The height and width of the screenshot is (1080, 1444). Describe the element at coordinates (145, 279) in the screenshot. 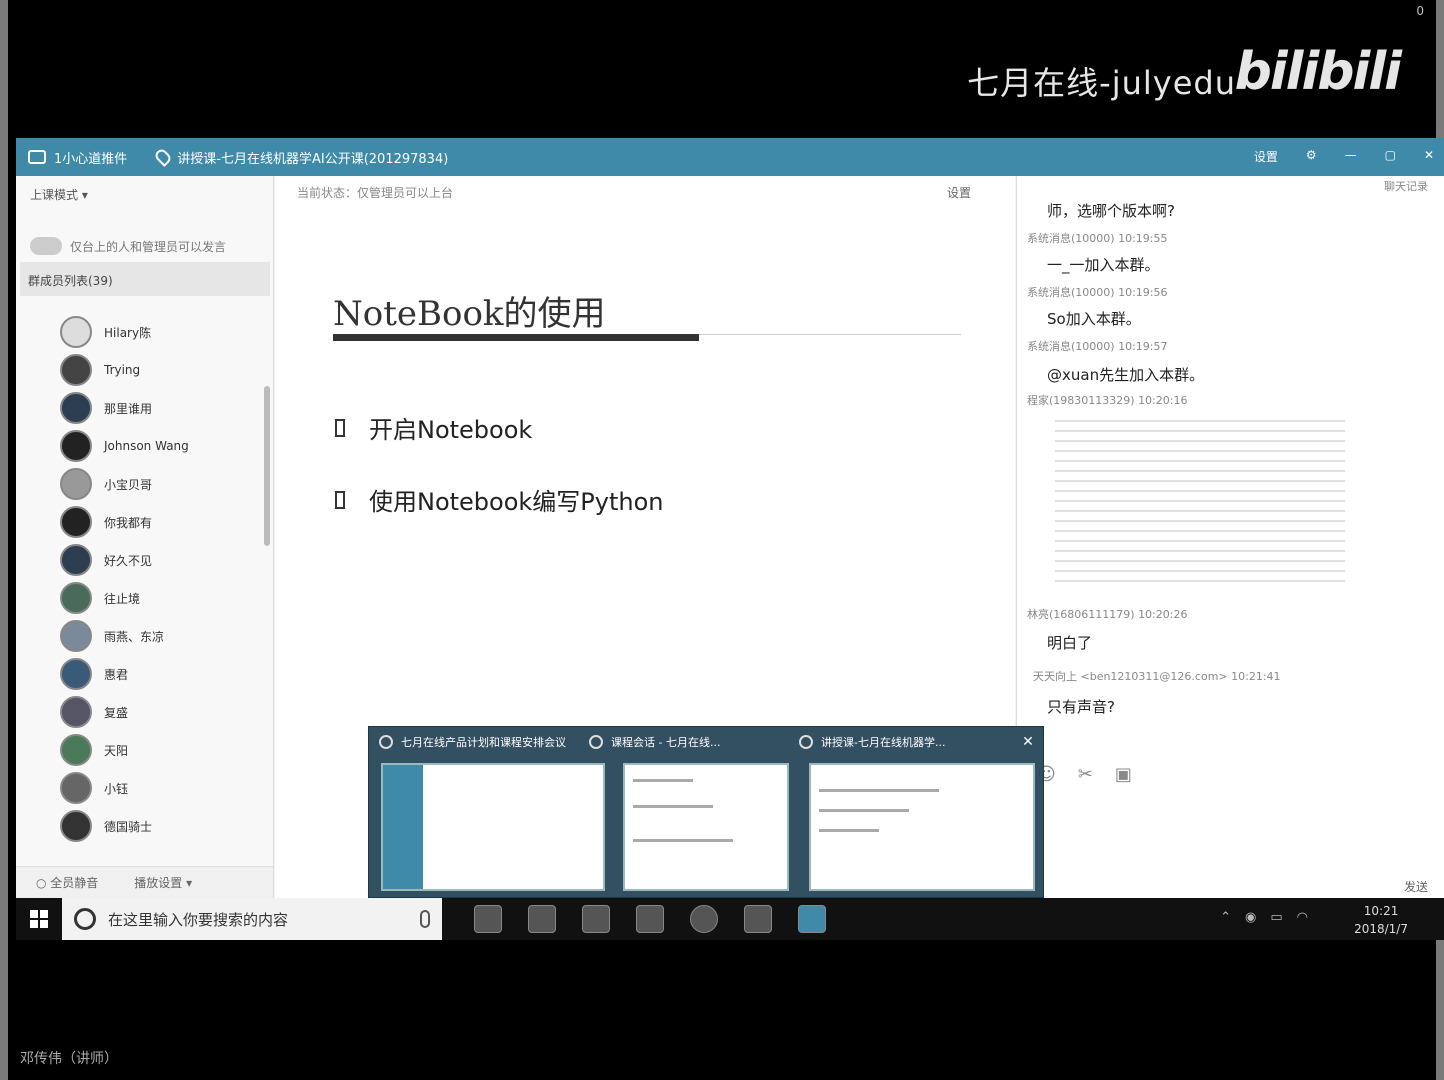

I see `member-list-header: 群成员列表(39)` at that location.